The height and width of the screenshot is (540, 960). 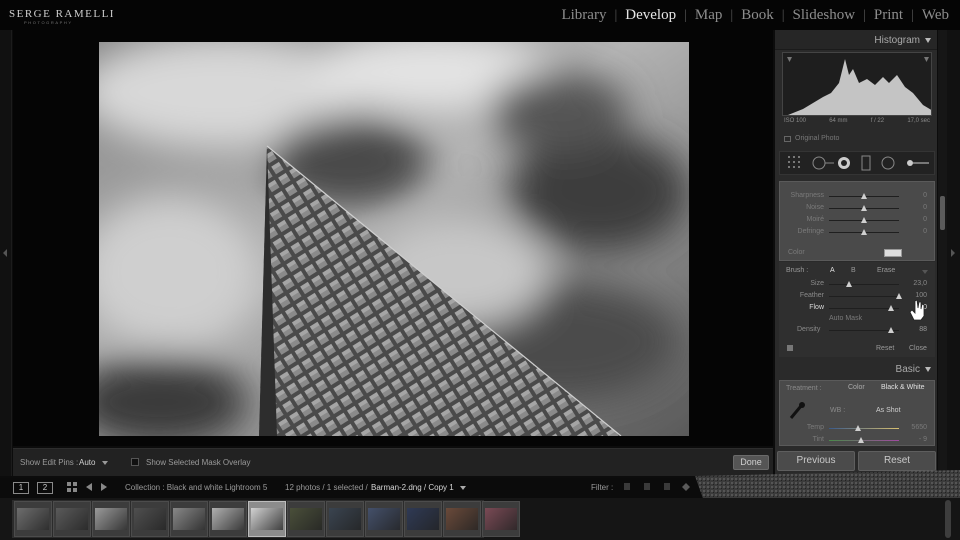 I want to click on density-thumb, so click(x=890, y=330).